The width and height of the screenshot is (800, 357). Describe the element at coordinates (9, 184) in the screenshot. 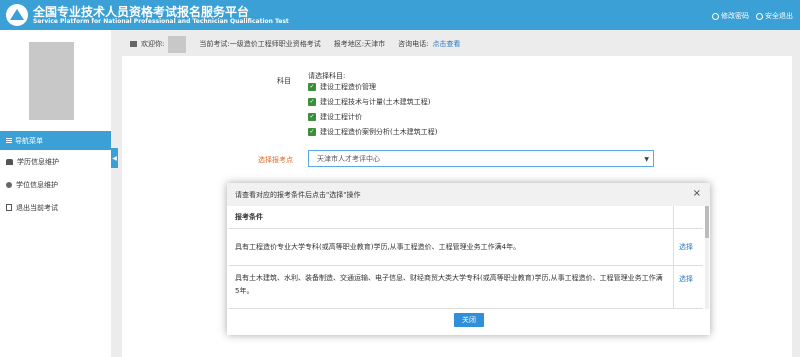

I see `school-icon` at that location.